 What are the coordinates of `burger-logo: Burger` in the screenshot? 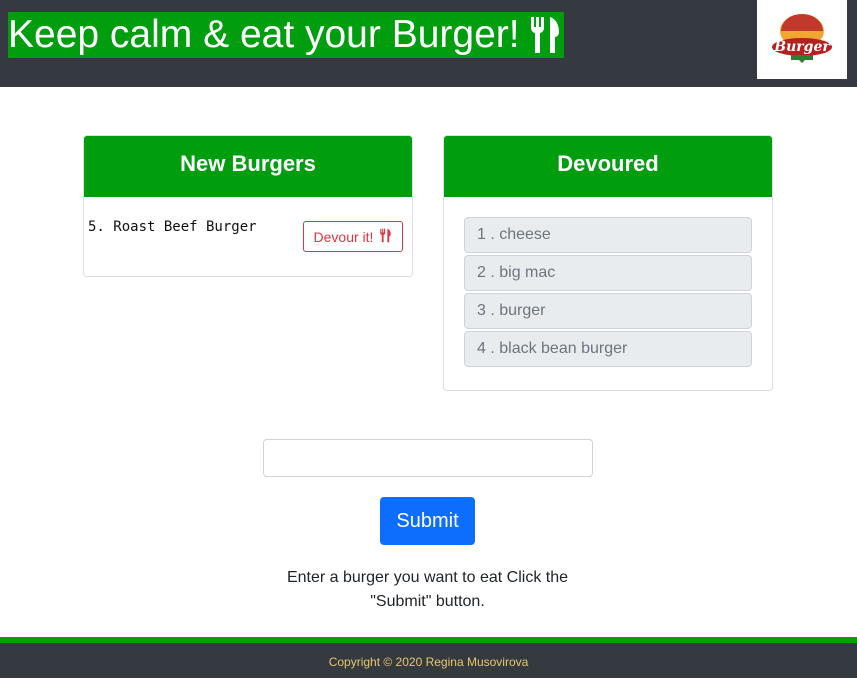 It's located at (802, 39).